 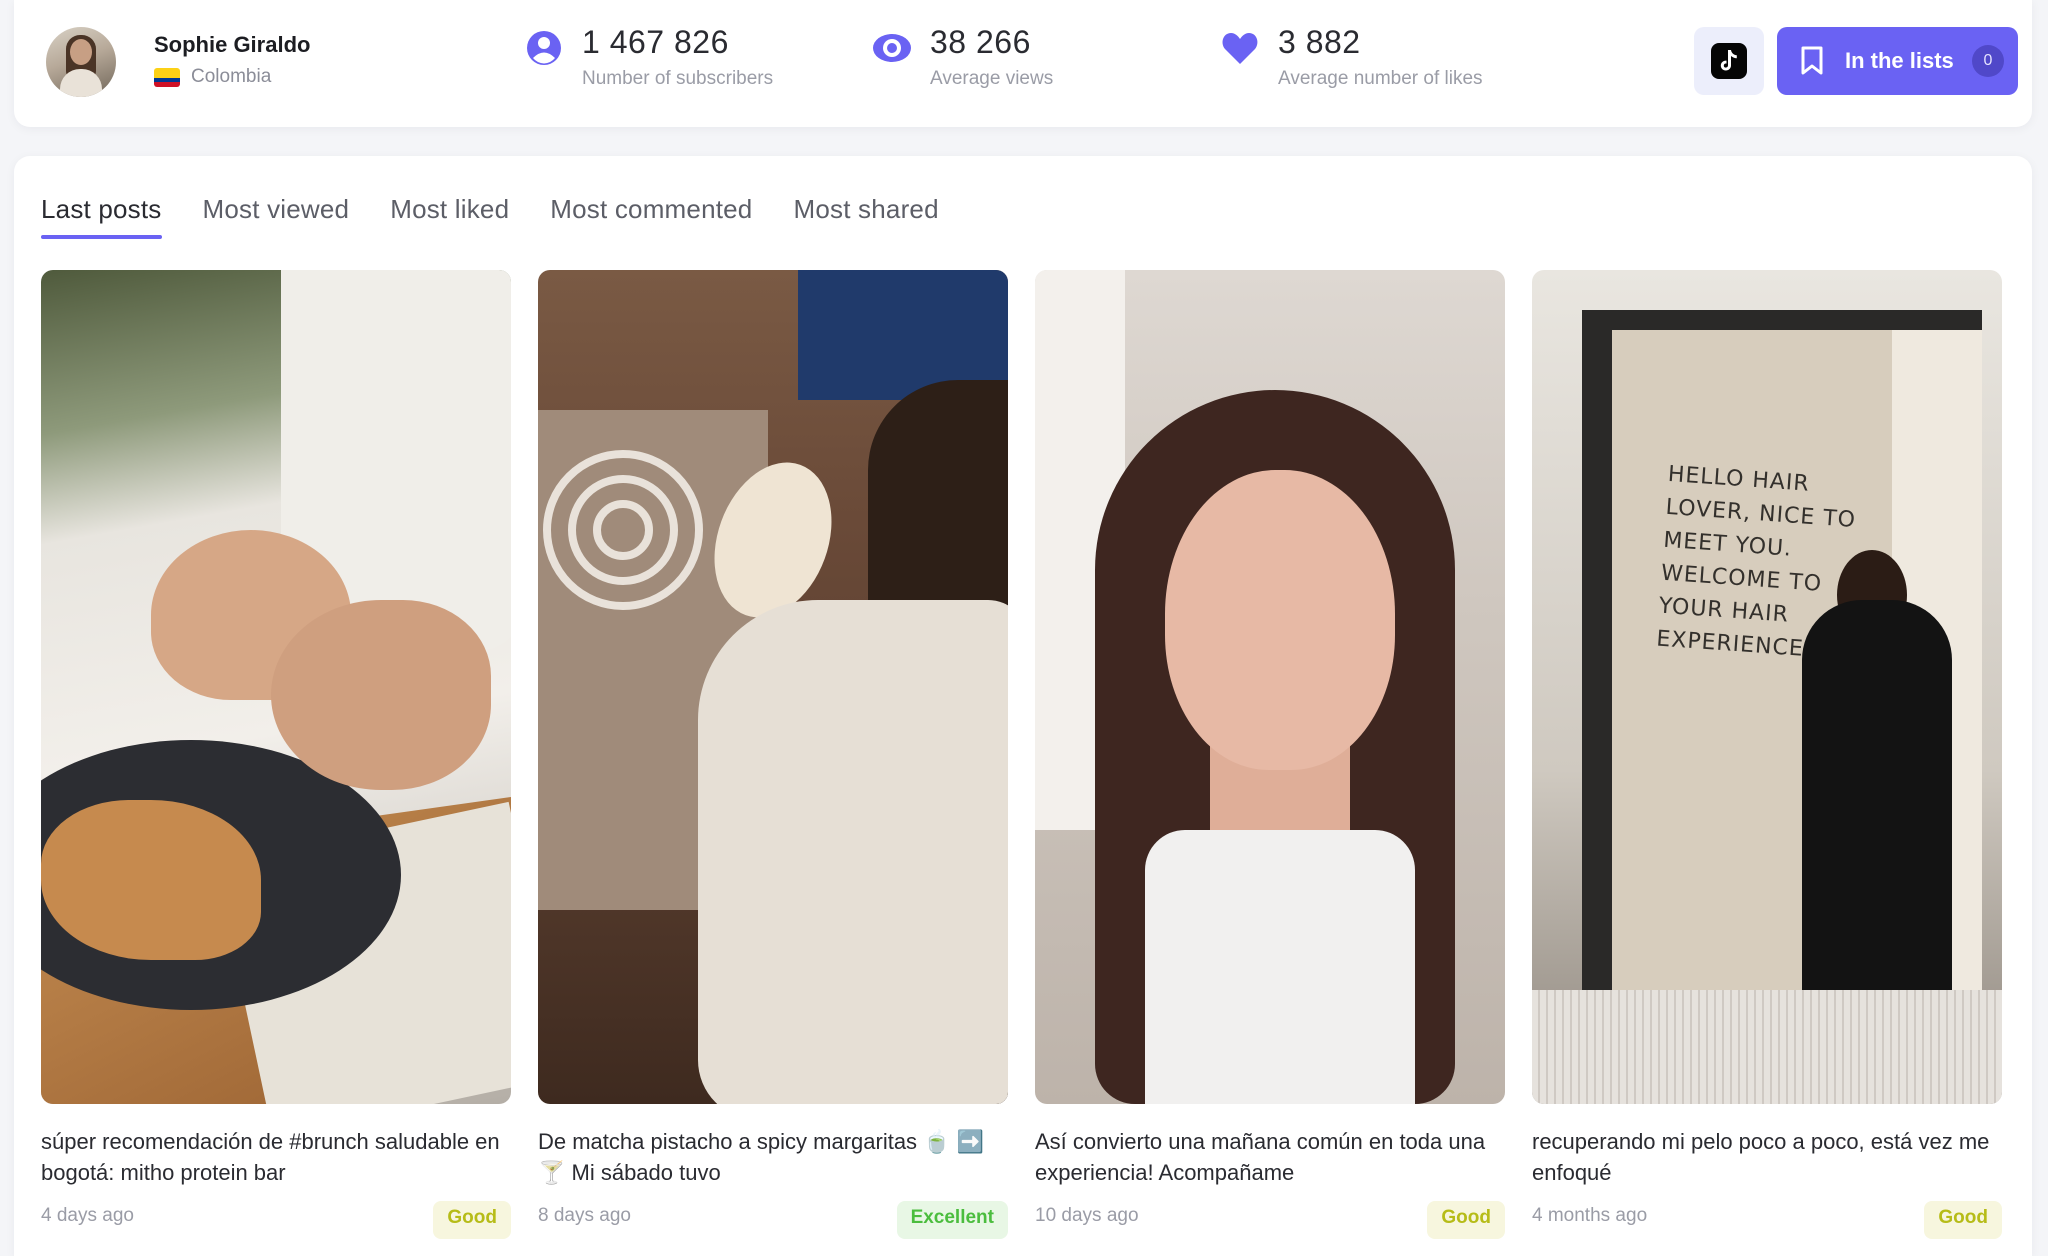 I want to click on tab-last-posts: Last posts, so click(x=101, y=216).